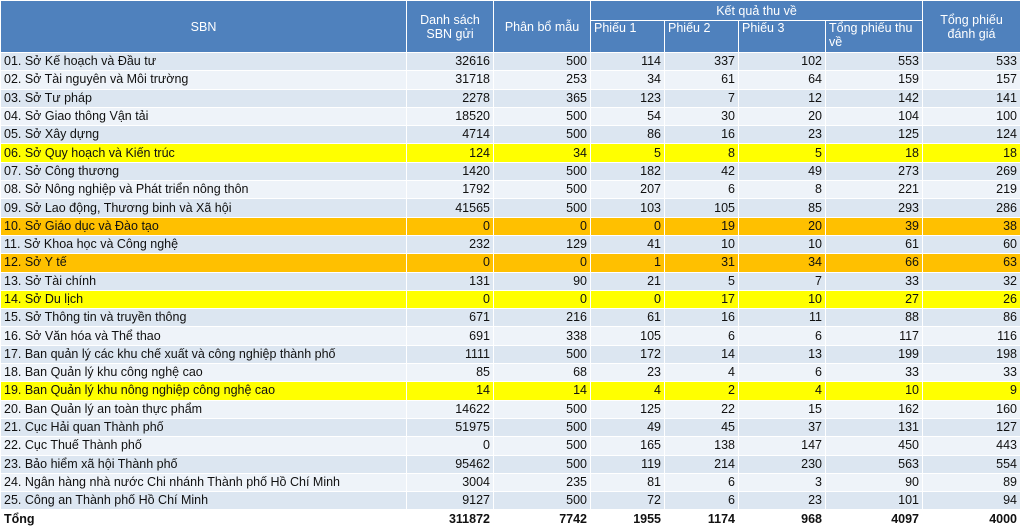 Image resolution: width=1020 pixels, height=529 pixels. I want to click on cell-phieu-1: 0, so click(628, 226).